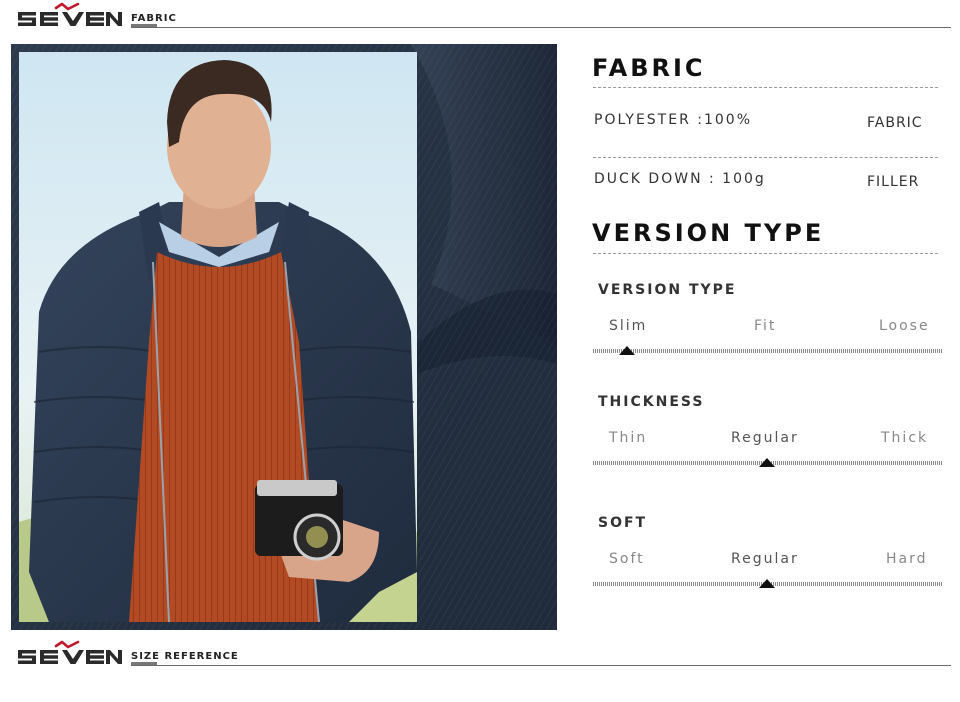 The width and height of the screenshot is (960, 702). What do you see at coordinates (623, 523) in the screenshot?
I see `attr-soft-title: SOFT` at bounding box center [623, 523].